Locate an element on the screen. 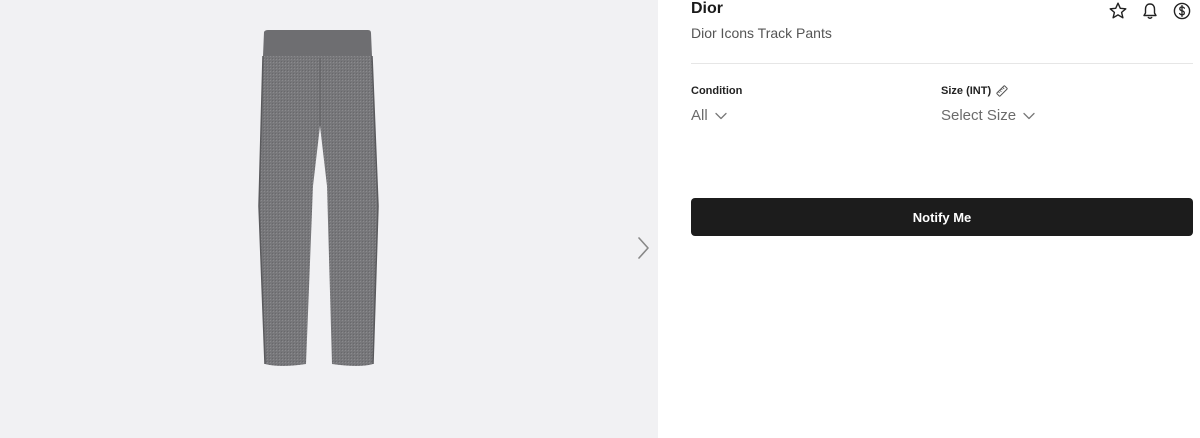  size-dropdown: Select Size is located at coordinates (988, 116).